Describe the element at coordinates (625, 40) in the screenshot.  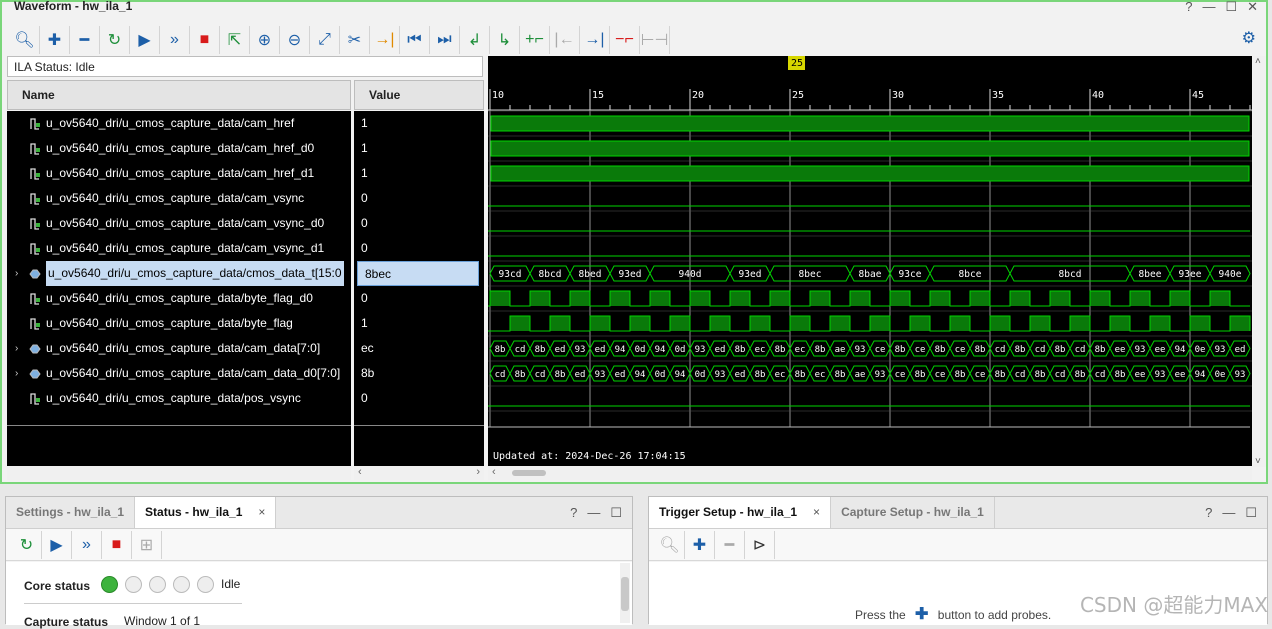
I see `remove-marker-icon: −⌐` at that location.